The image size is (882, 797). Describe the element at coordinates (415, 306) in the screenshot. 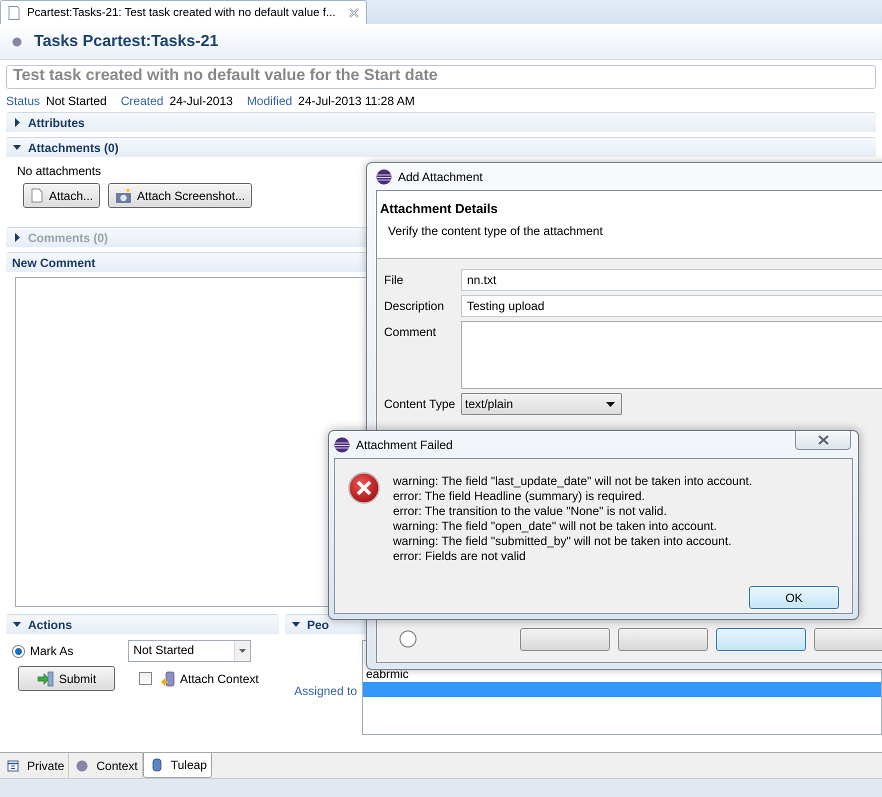

I see `field-label: Description` at that location.